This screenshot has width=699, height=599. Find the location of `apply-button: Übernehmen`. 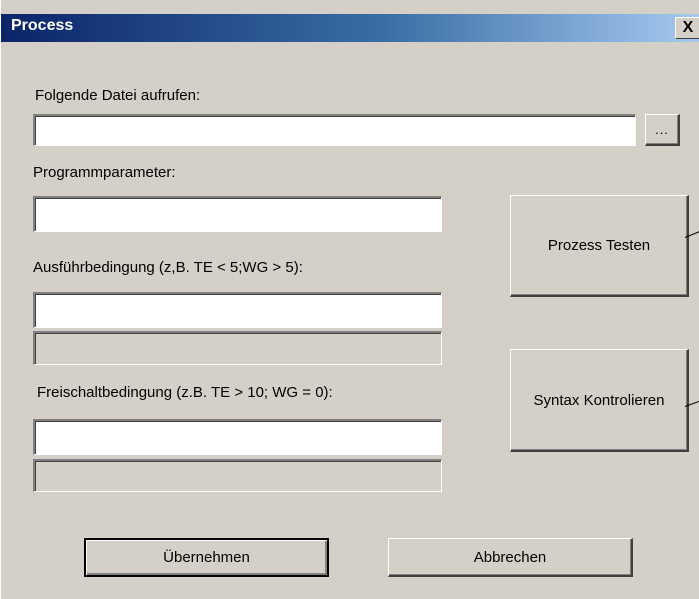

apply-button: Übernehmen is located at coordinates (206, 557).